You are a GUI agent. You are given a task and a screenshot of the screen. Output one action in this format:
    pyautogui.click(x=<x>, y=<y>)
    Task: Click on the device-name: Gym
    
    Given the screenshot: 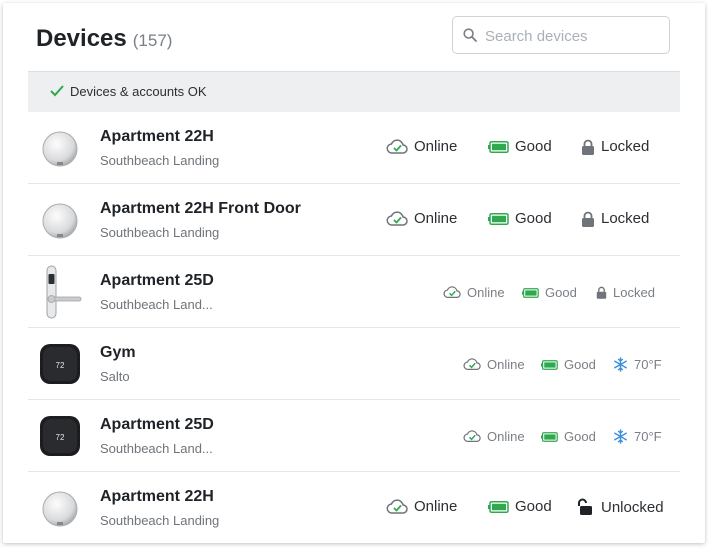 What is the action you would take?
    pyautogui.click(x=118, y=352)
    